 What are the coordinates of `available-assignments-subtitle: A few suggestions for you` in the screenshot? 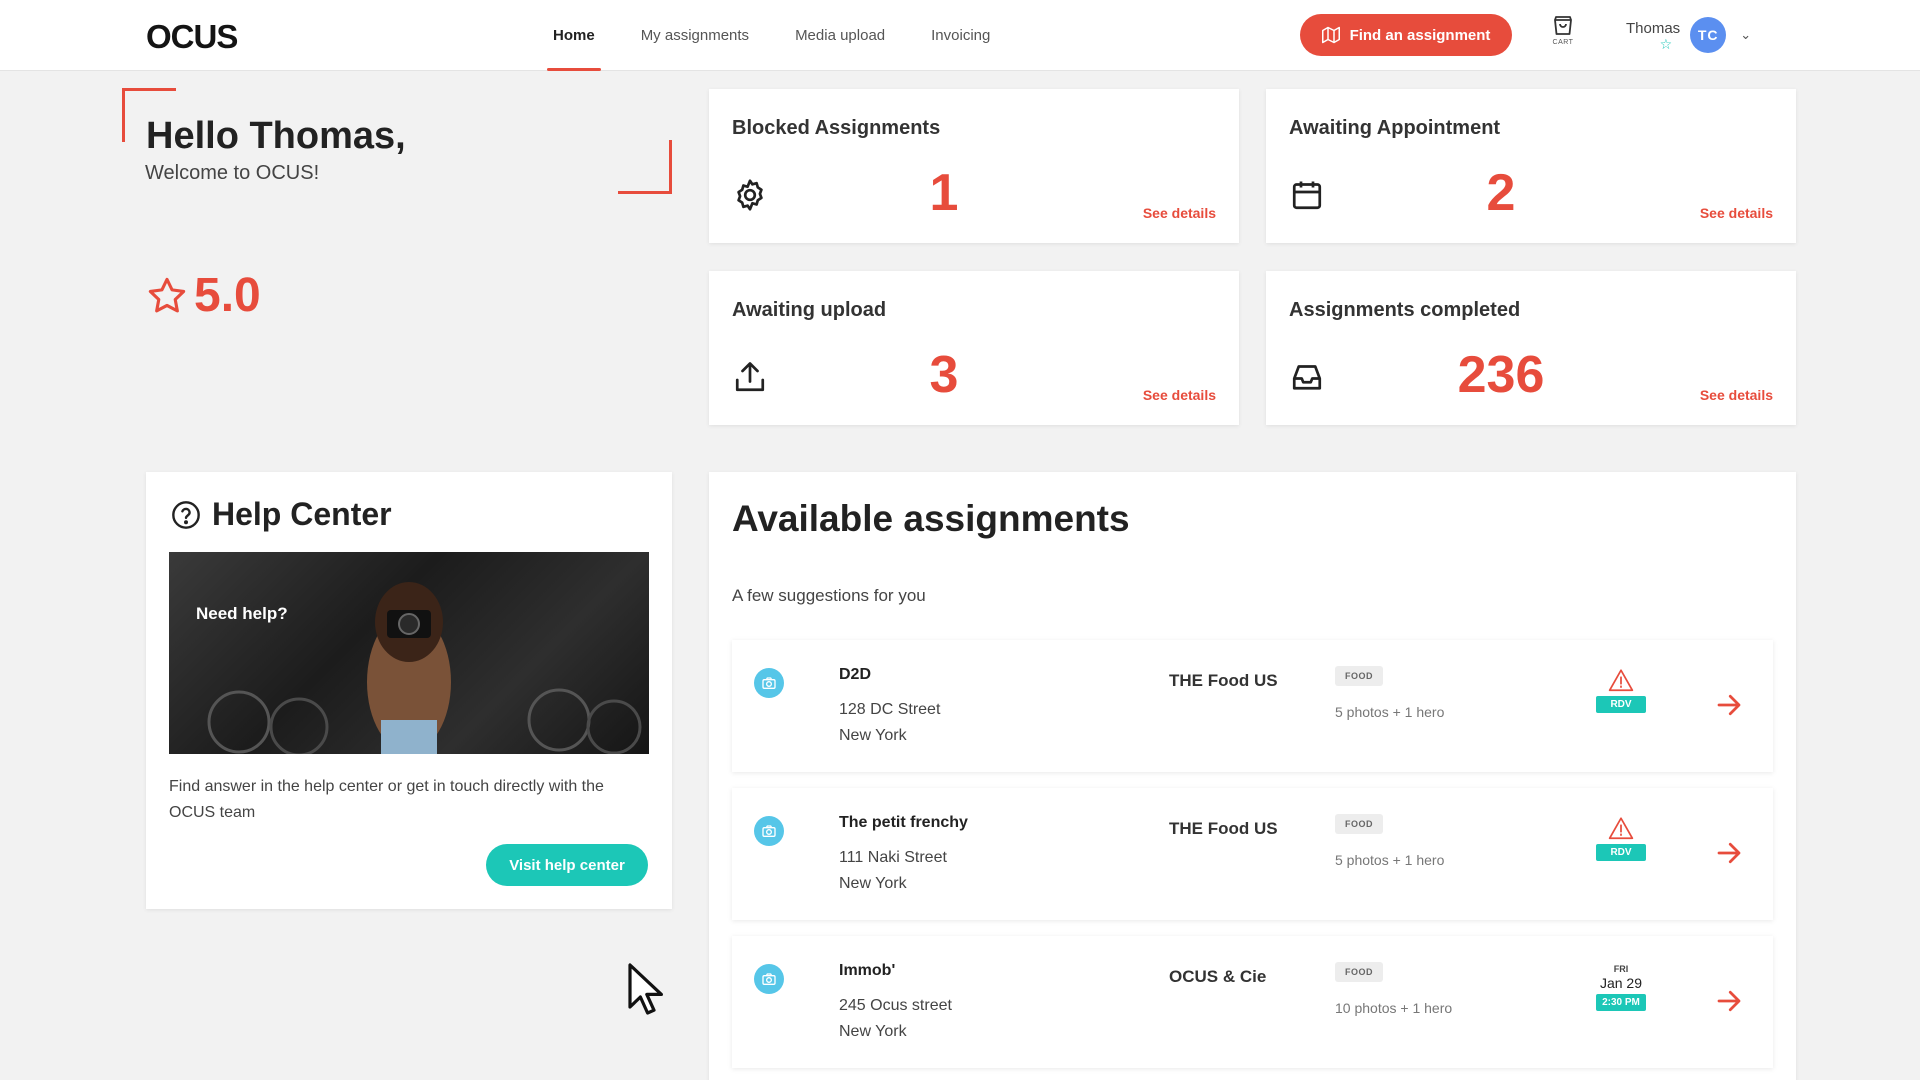 It's located at (829, 595).